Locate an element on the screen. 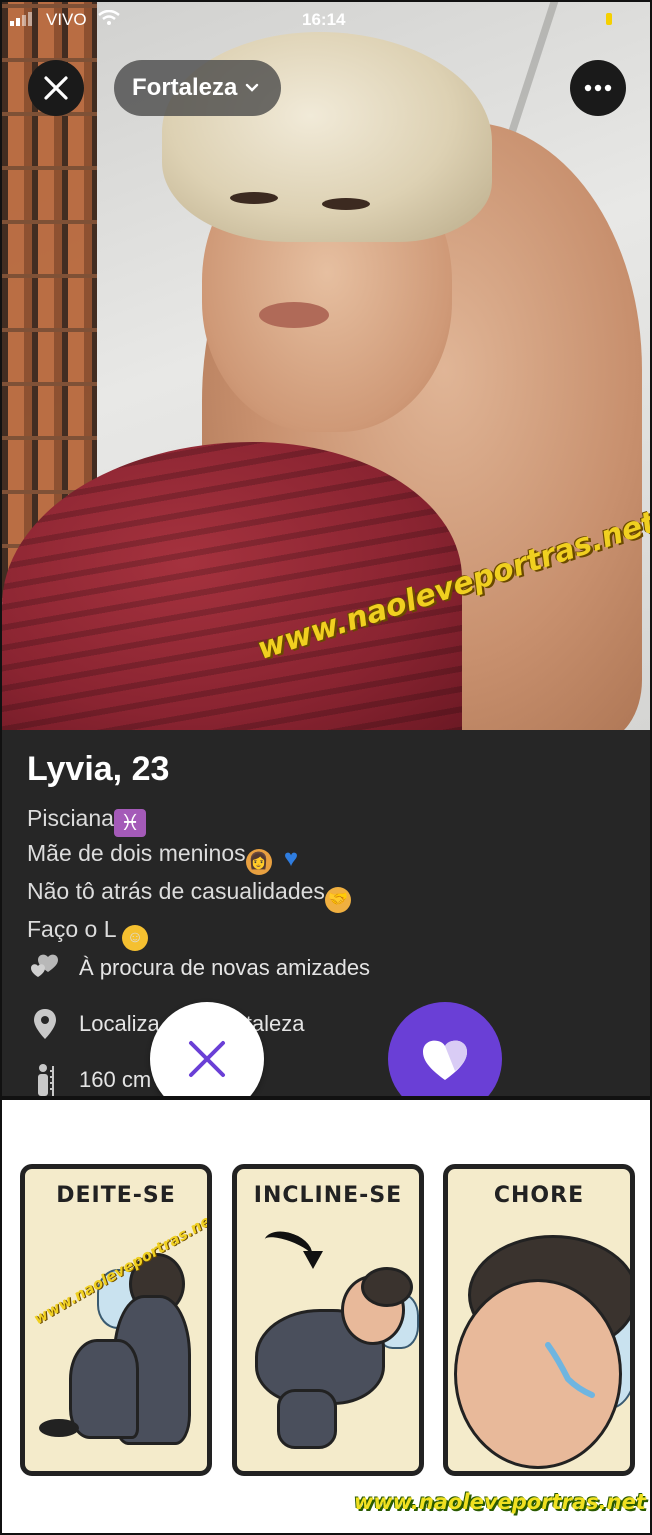 Image resolution: width=652 pixels, height=1535 pixels. panel-title: DEITE-SE is located at coordinates (116, 1195).